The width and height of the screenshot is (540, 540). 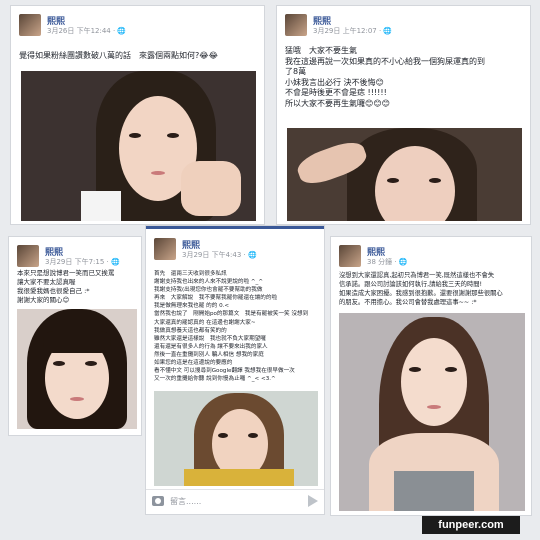 I want to click on post-line: 謝謝大家的關心😊, so click(x=43, y=300).